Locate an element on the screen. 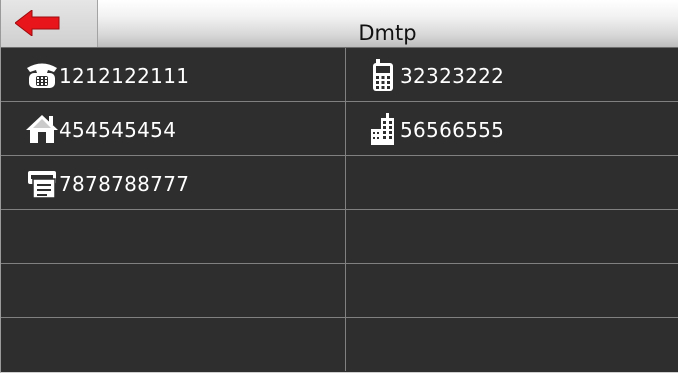 This screenshot has height=378, width=681. mobile-phone-icon is located at coordinates (383, 74).